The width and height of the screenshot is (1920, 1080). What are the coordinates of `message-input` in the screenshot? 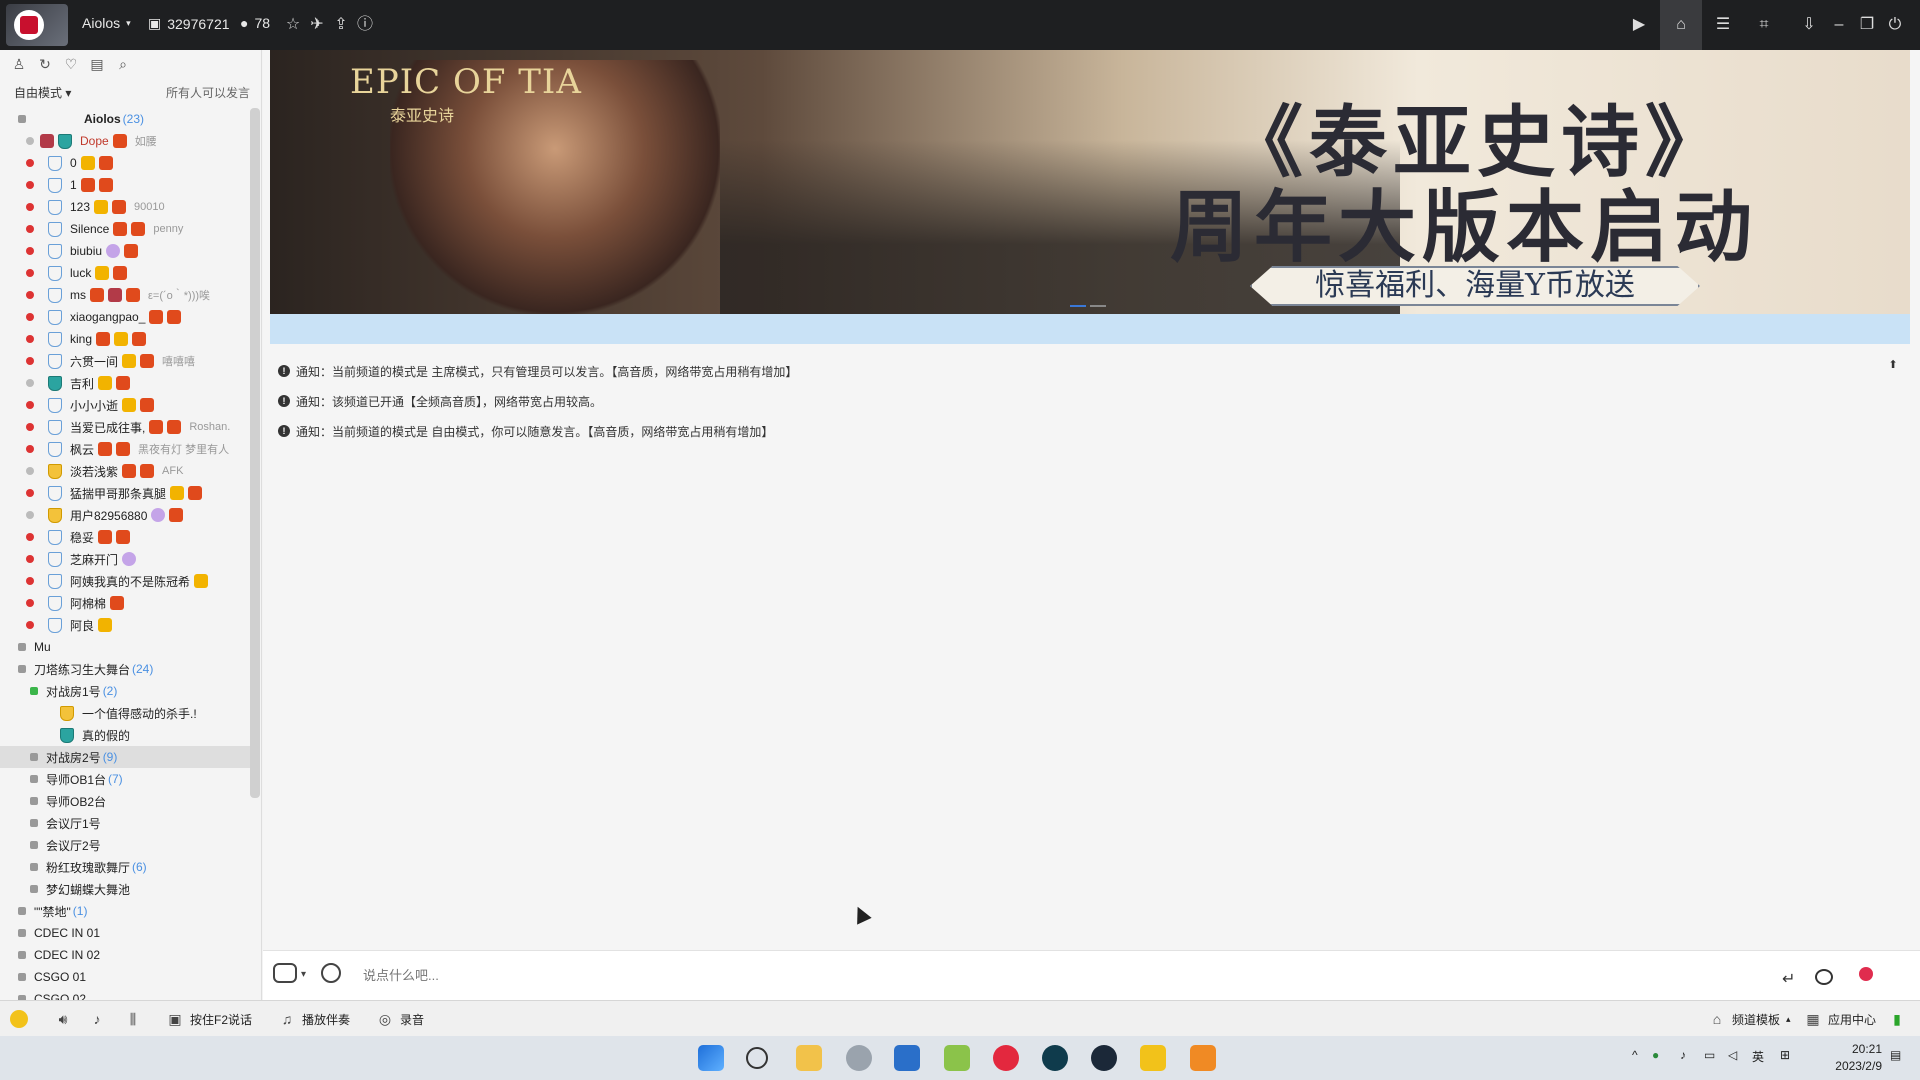 It's located at (663, 975).